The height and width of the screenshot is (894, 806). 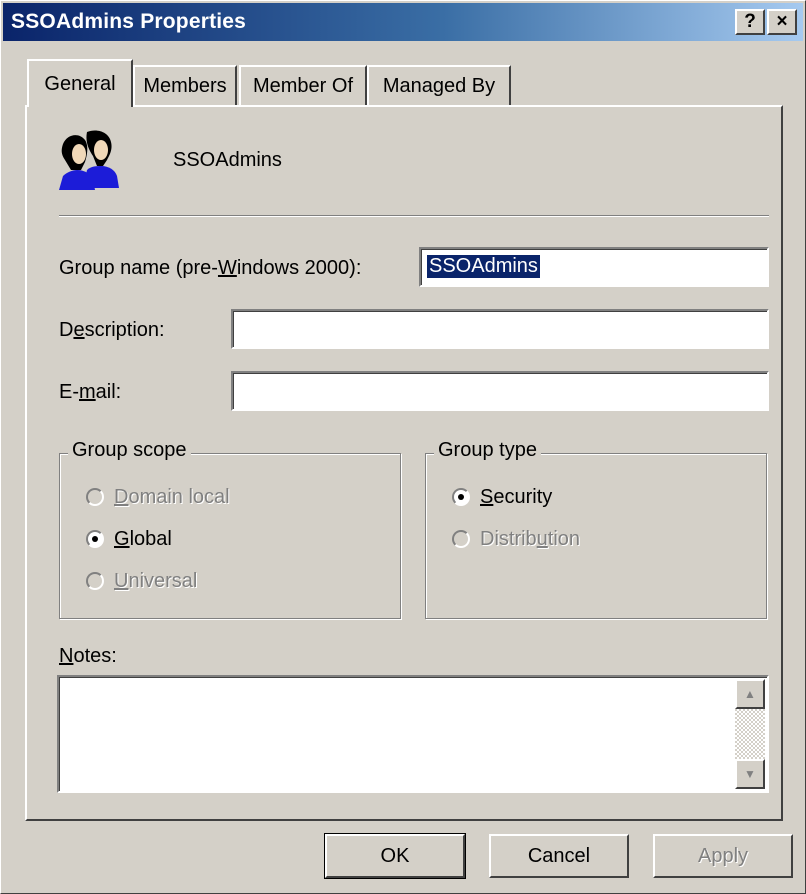 What do you see at coordinates (487, 450) in the screenshot?
I see `group-type-legend: Group type` at bounding box center [487, 450].